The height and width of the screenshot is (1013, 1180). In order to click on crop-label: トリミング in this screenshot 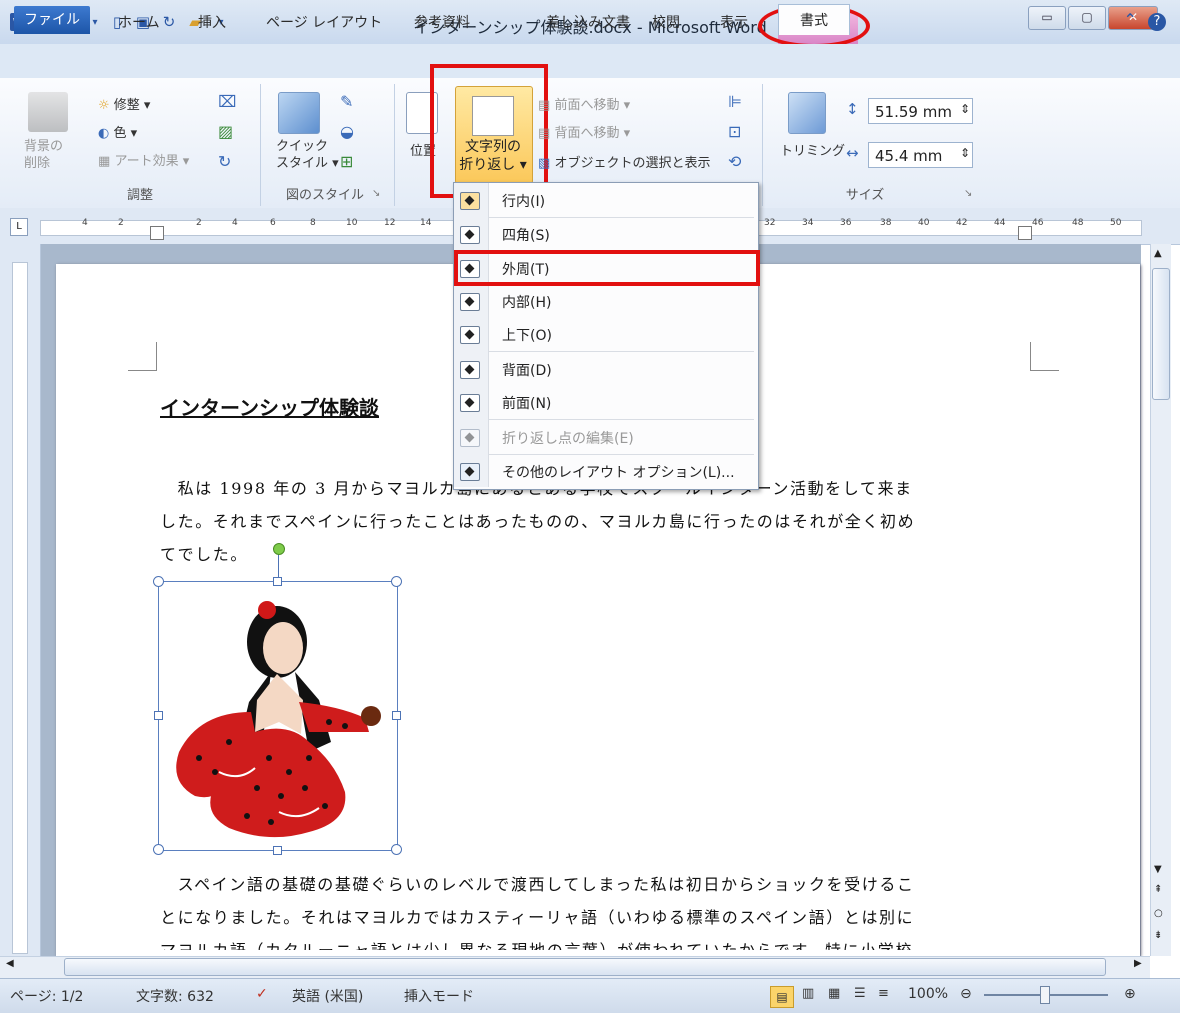, I will do `click(812, 149)`.